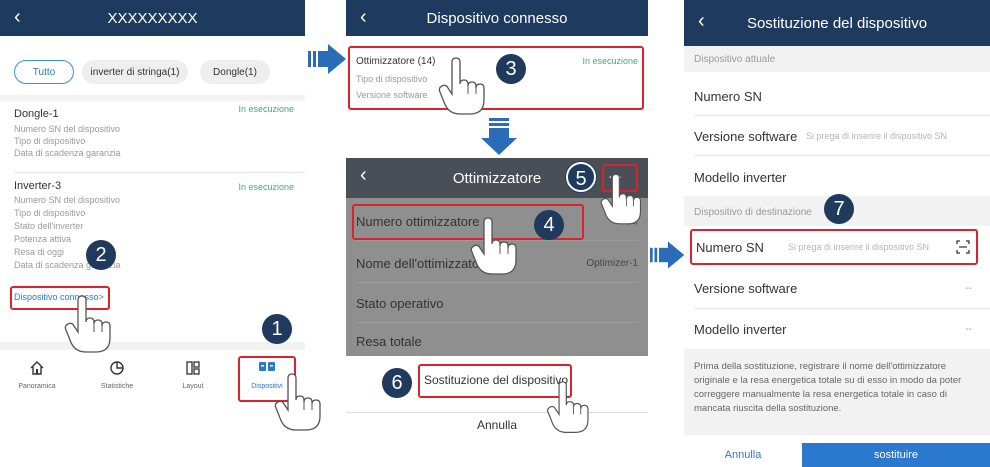  What do you see at coordinates (511, 69) in the screenshot?
I see `step-3-marker: 3` at bounding box center [511, 69].